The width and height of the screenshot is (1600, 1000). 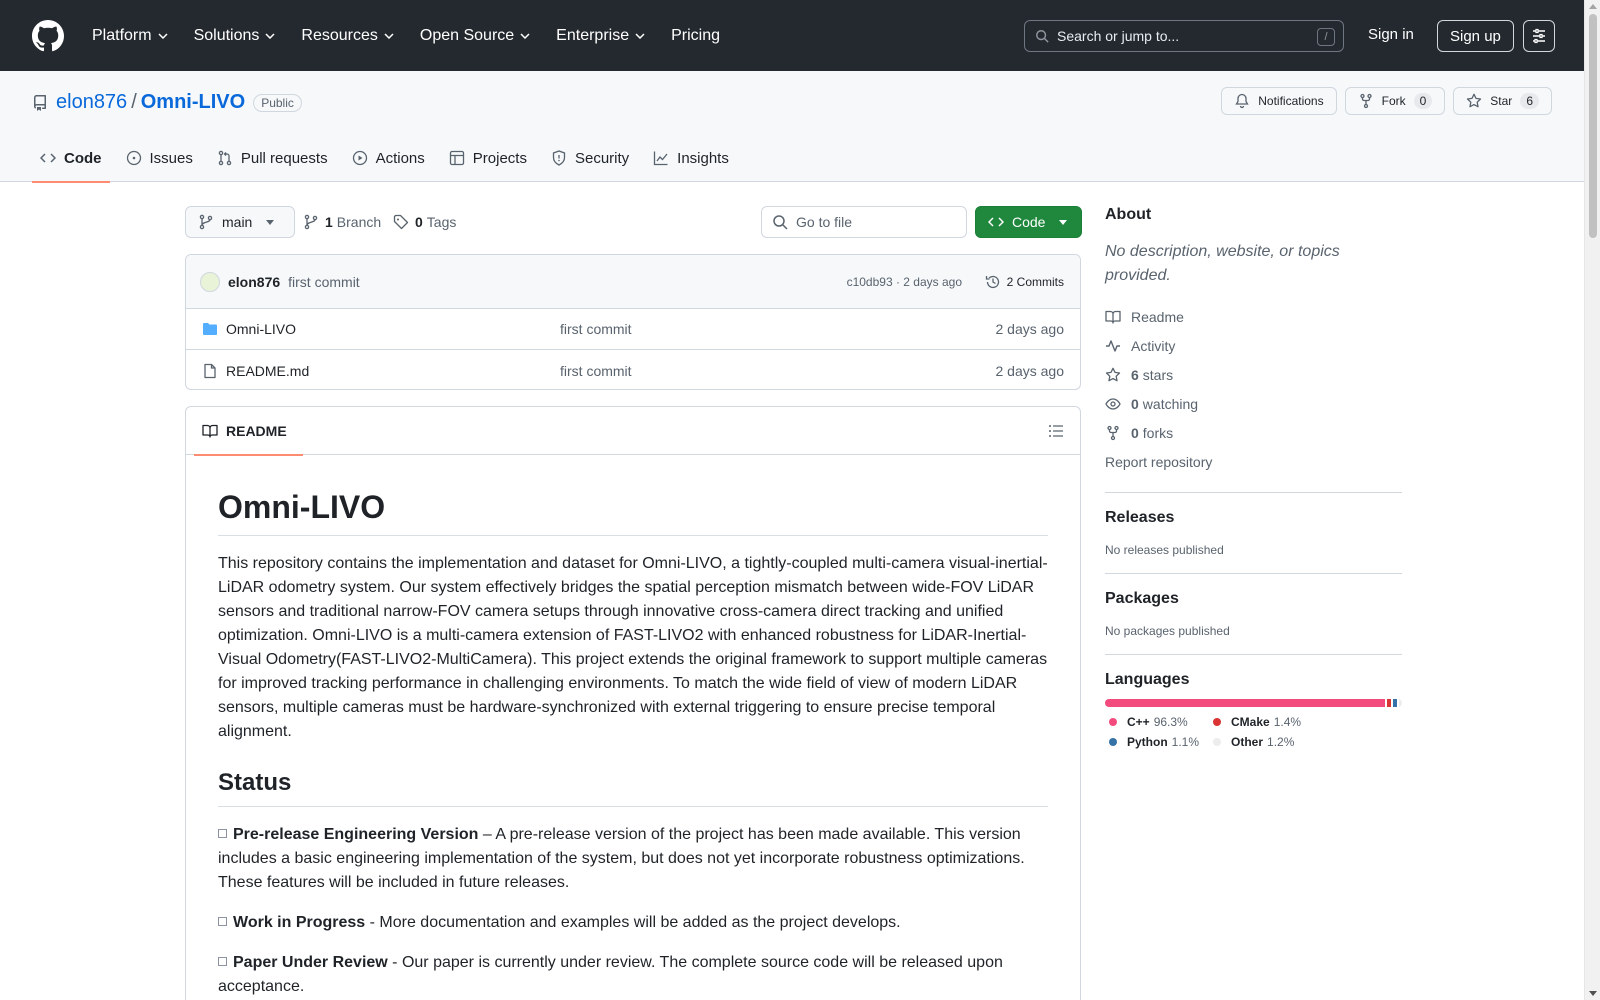 I want to click on language-item: Python 1.1%, so click(x=1157, y=742).